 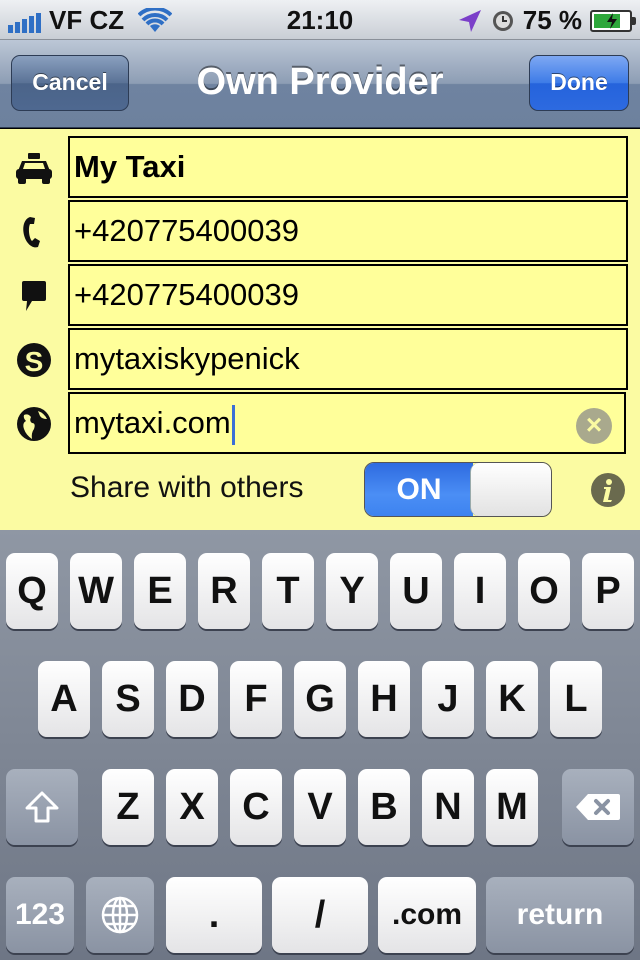 I want to click on key-s: S, so click(x=128, y=699).